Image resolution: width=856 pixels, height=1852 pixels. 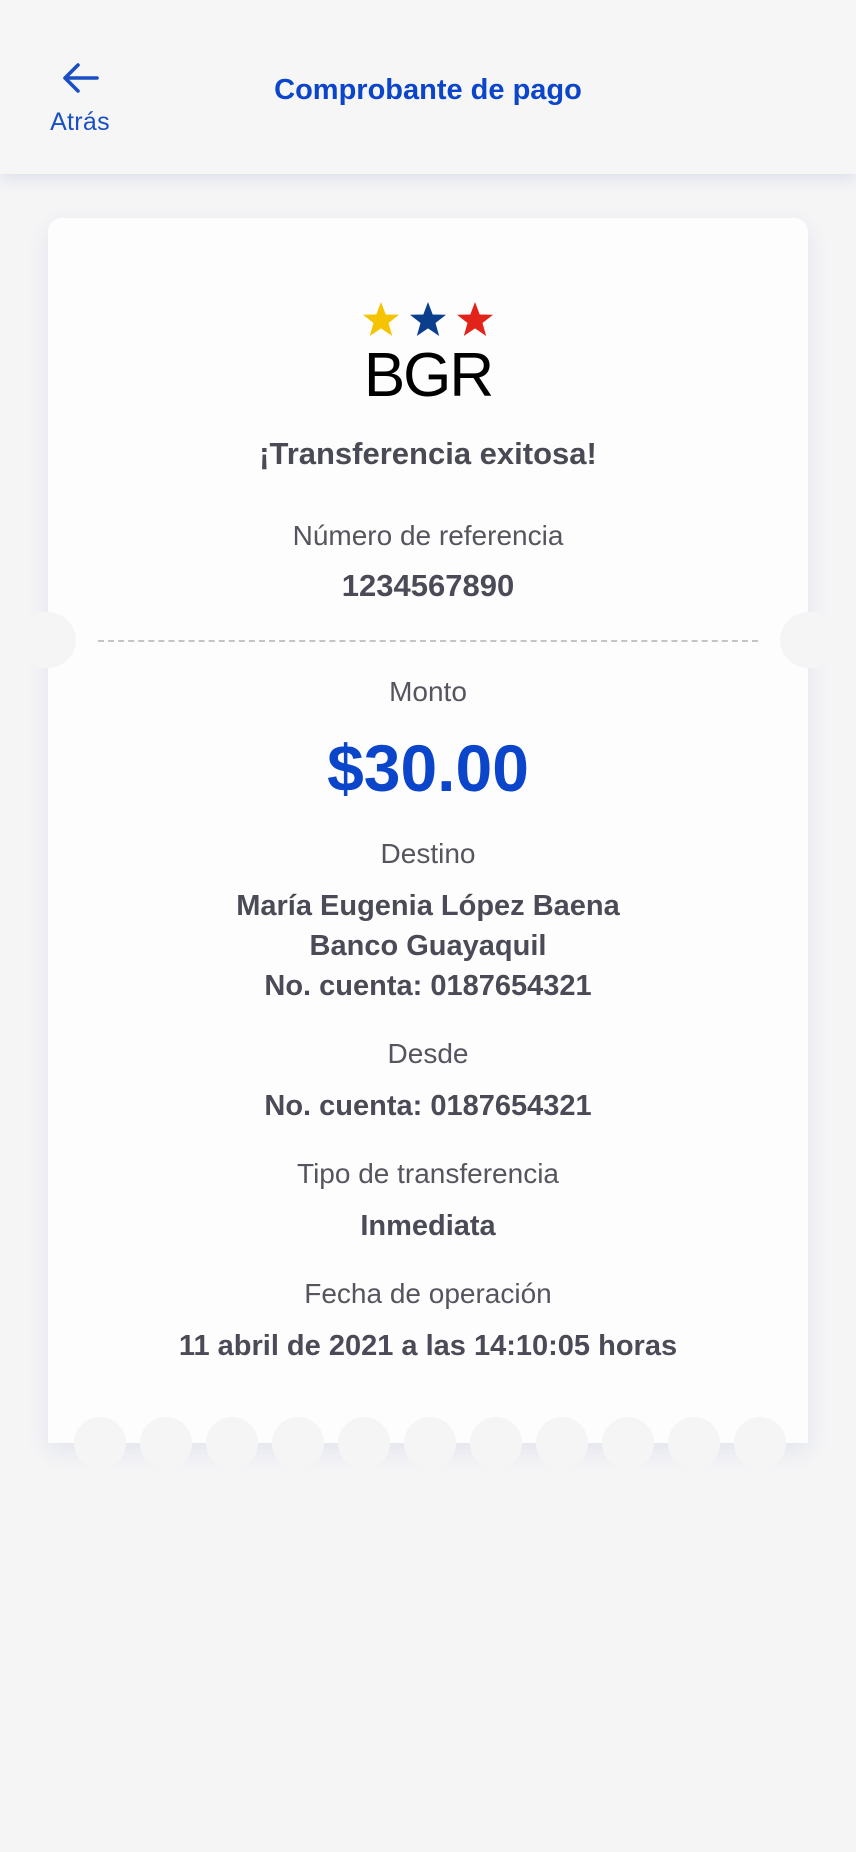 What do you see at coordinates (428, 641) in the screenshot?
I see `dashed-divider` at bounding box center [428, 641].